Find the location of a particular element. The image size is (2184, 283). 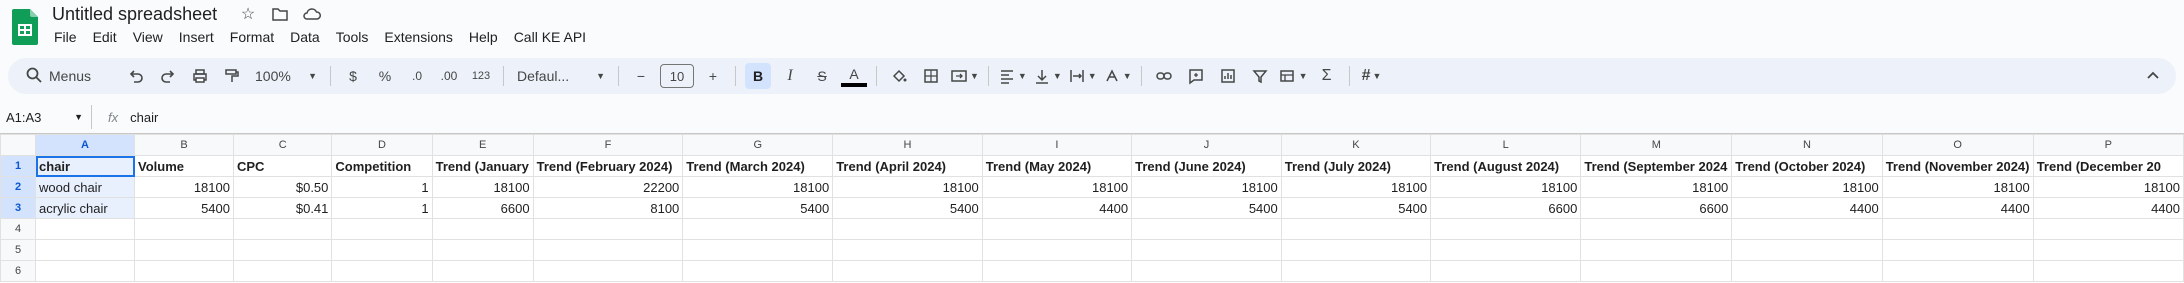

cell-b4 is located at coordinates (184, 229).